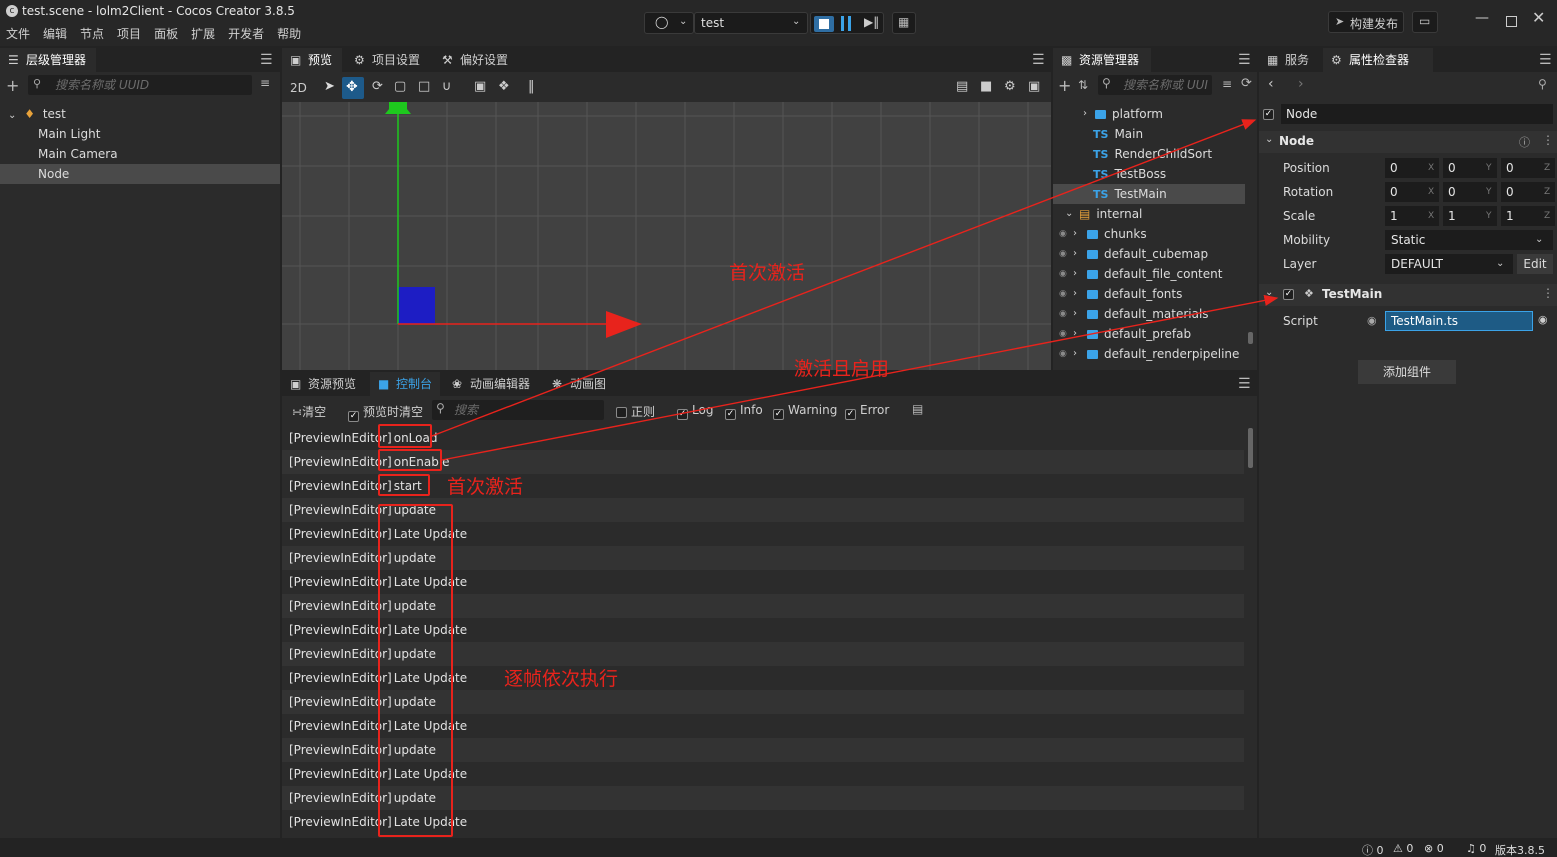 This screenshot has height=857, width=1557. I want to click on error-count-value: 0, so click(1440, 848).